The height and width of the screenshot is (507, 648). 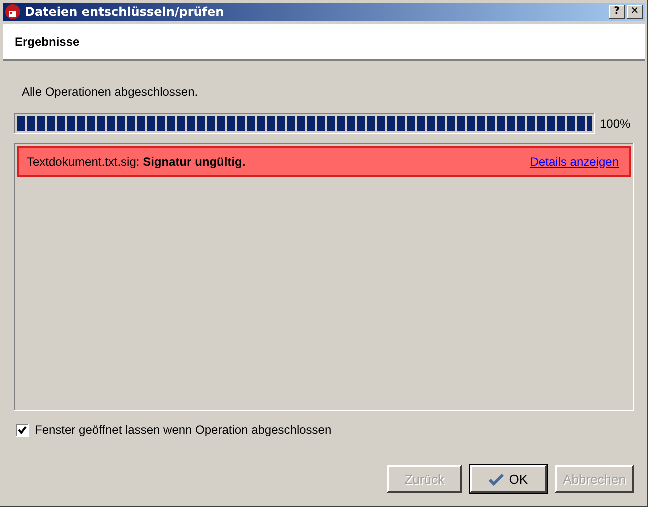 I want to click on app-icon, so click(x=13, y=12).